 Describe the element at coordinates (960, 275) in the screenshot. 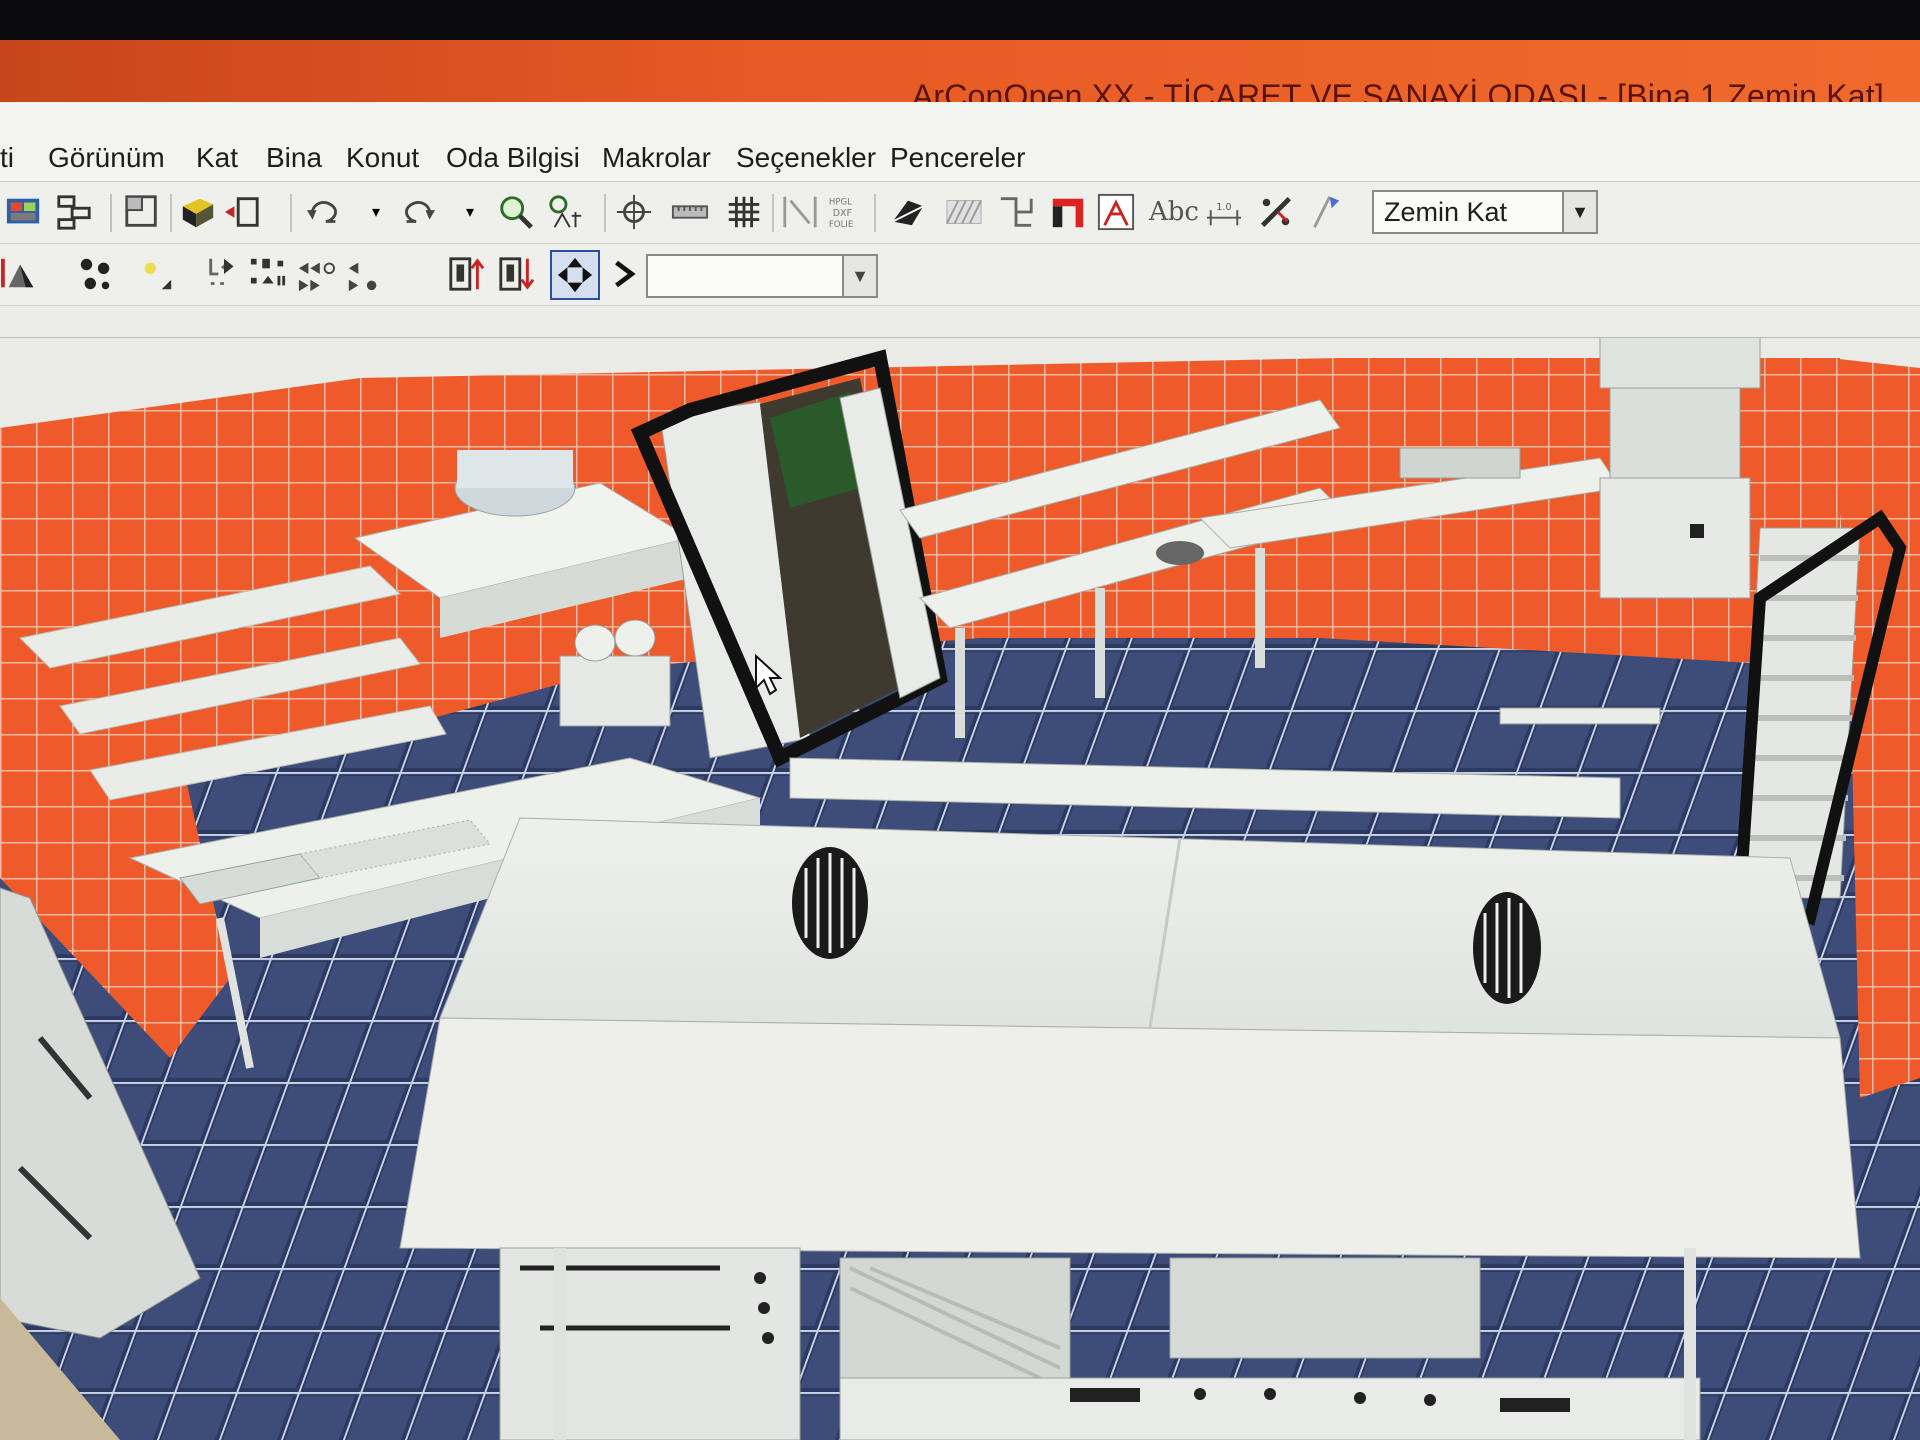

I see `secondary-toolbar: ▼` at that location.